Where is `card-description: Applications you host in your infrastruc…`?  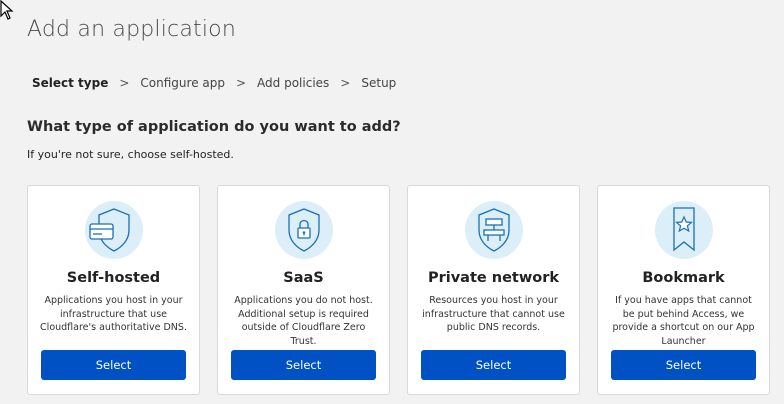
card-description: Applications you host in your infrastruc… is located at coordinates (113, 314).